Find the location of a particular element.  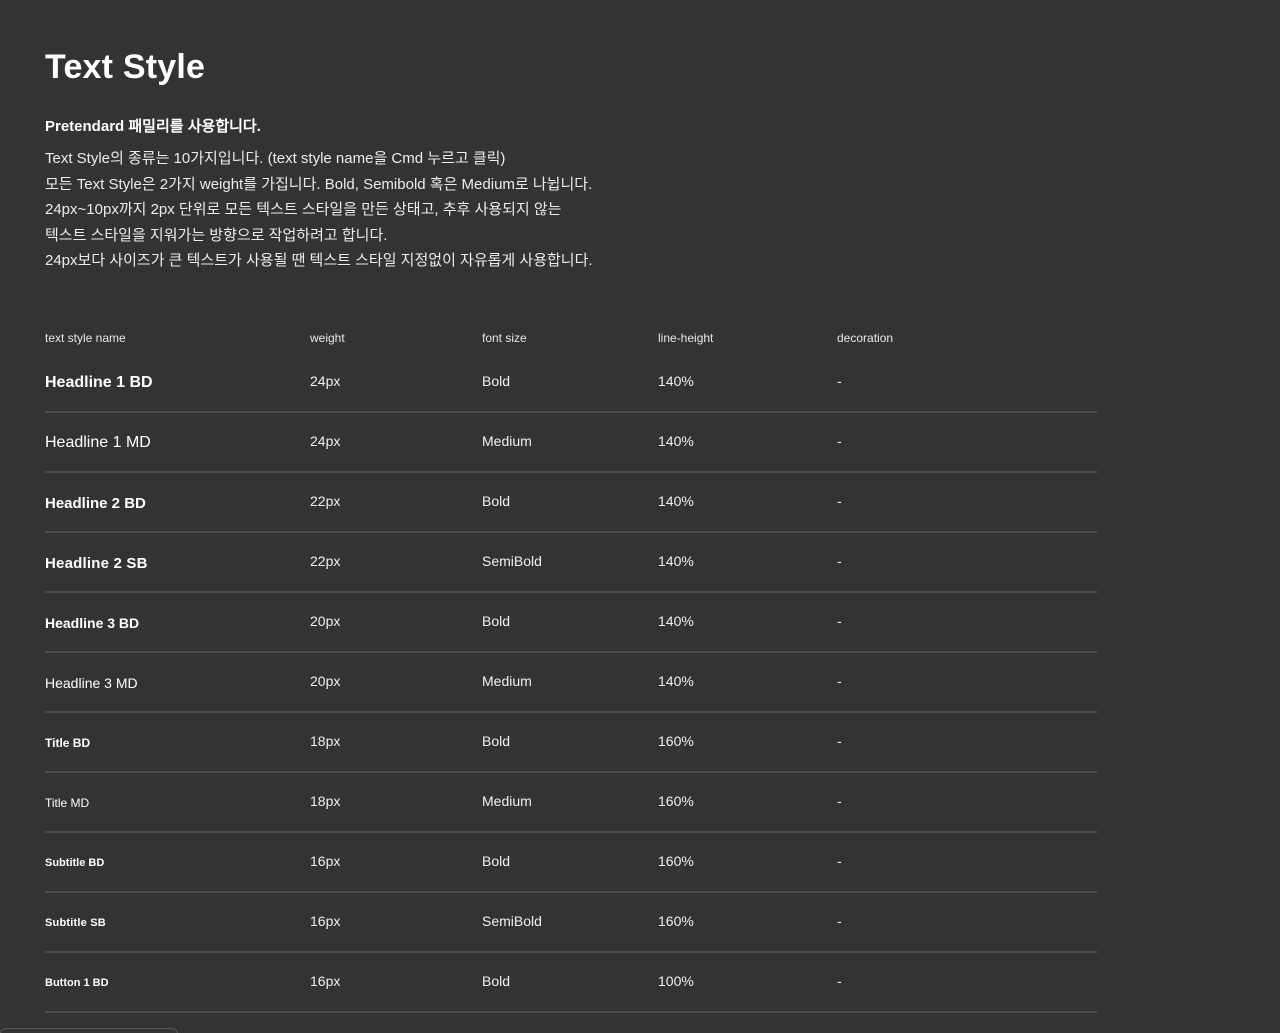

table-row: Button 1 MD16pxMedium100% is located at coordinates (571, 1023).